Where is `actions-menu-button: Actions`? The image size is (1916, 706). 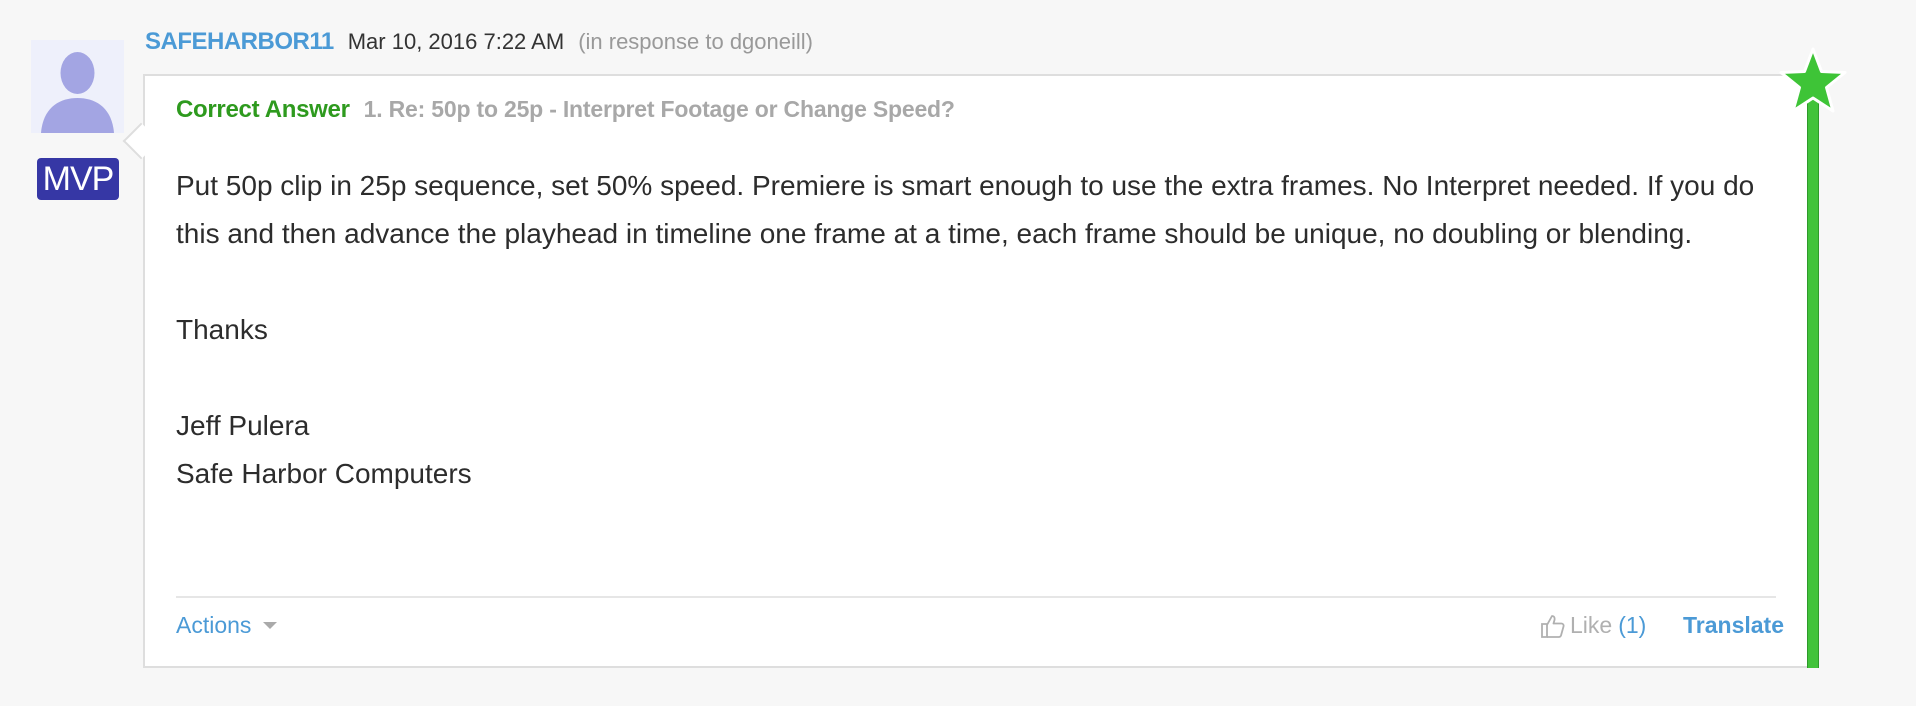
actions-menu-button: Actions is located at coordinates (227, 625).